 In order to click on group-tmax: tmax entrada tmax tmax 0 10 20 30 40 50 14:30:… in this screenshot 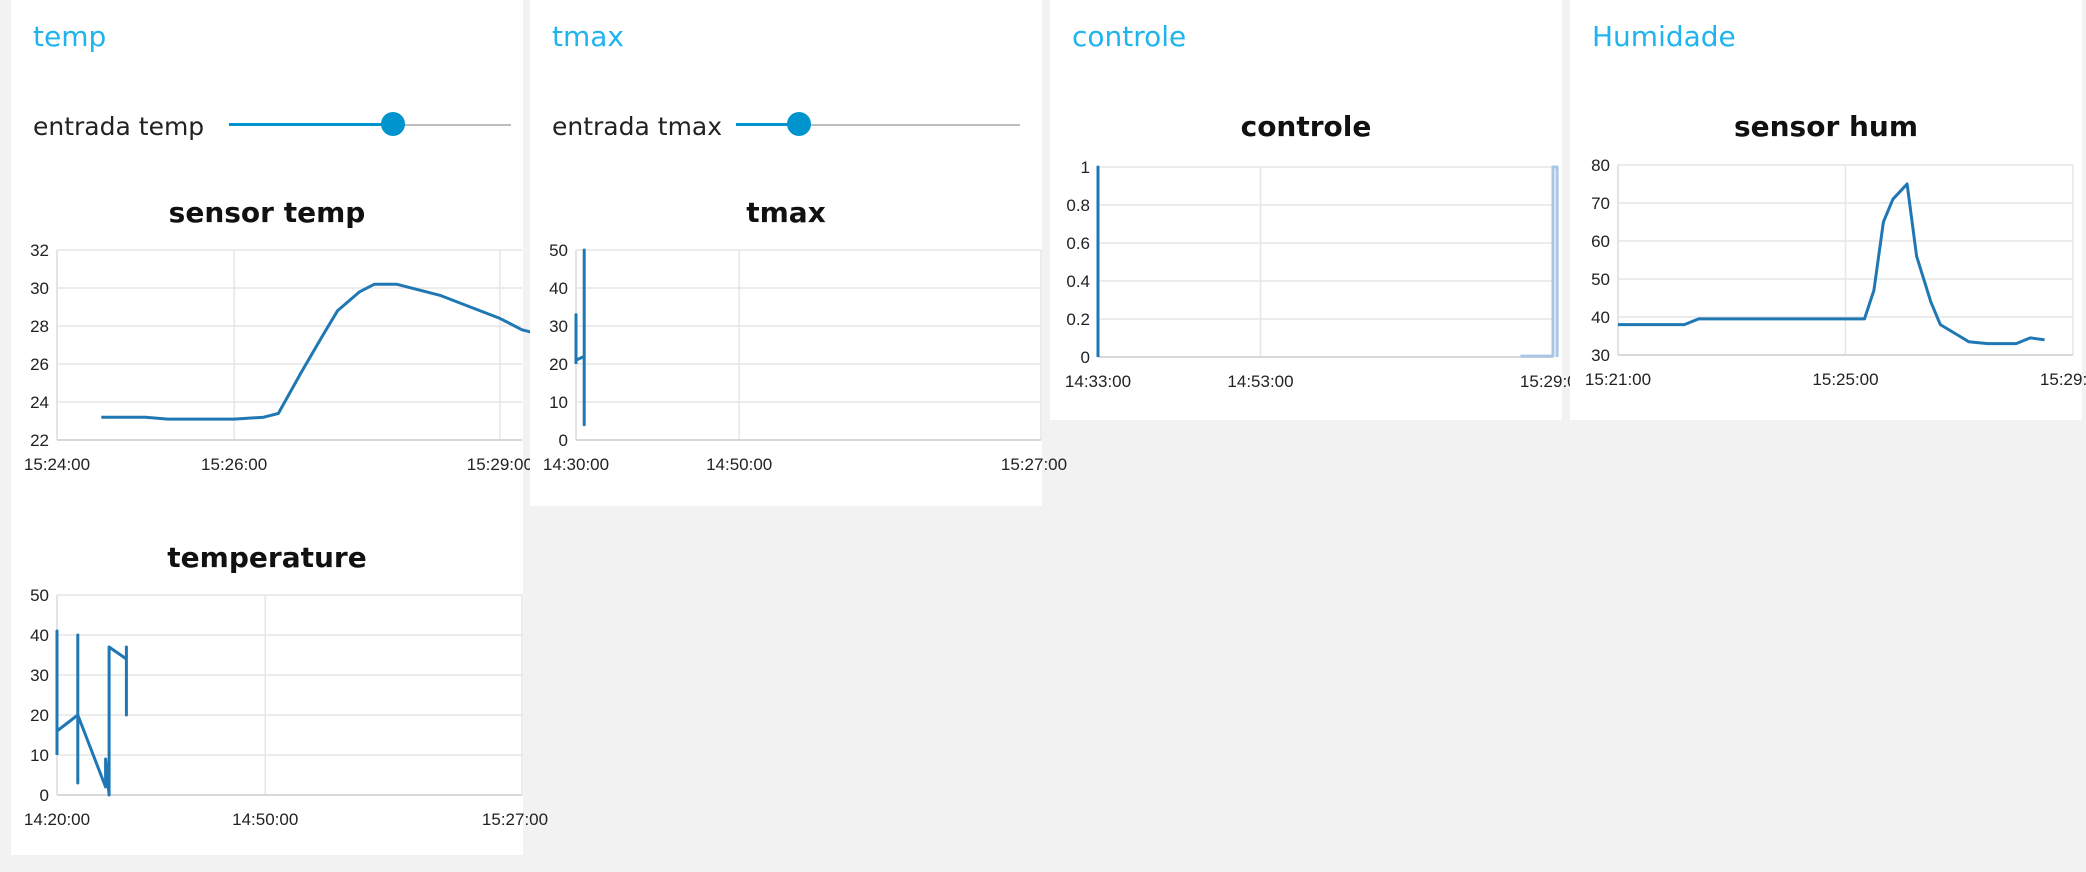, I will do `click(798, 253)`.